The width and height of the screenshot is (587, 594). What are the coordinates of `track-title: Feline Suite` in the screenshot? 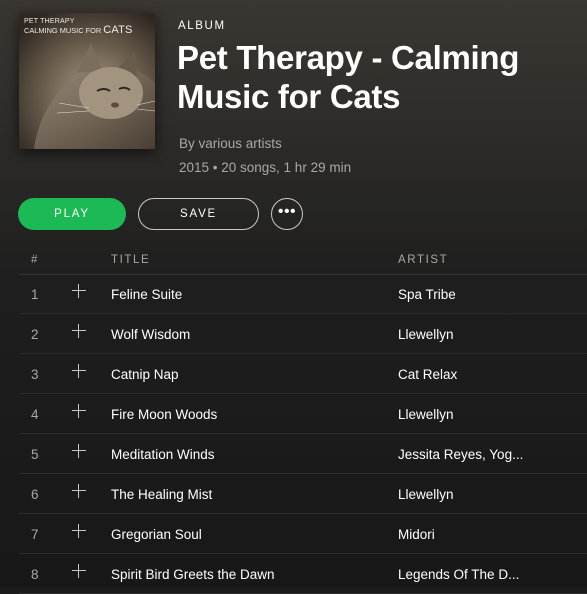 It's located at (147, 294).